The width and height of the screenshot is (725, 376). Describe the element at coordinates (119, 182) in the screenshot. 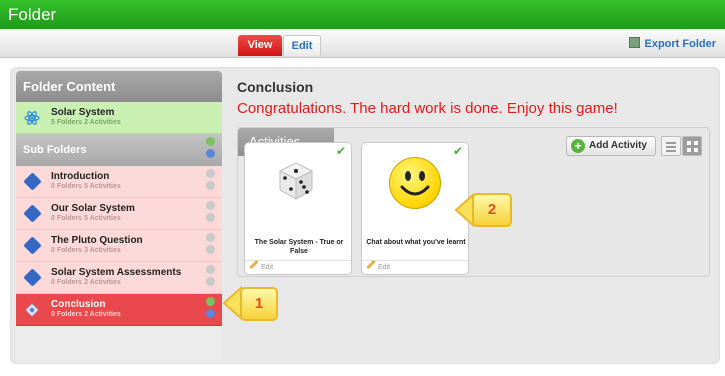

I see `sidebar-item-introduction: Introduction 0 Folders 5 Activities` at that location.